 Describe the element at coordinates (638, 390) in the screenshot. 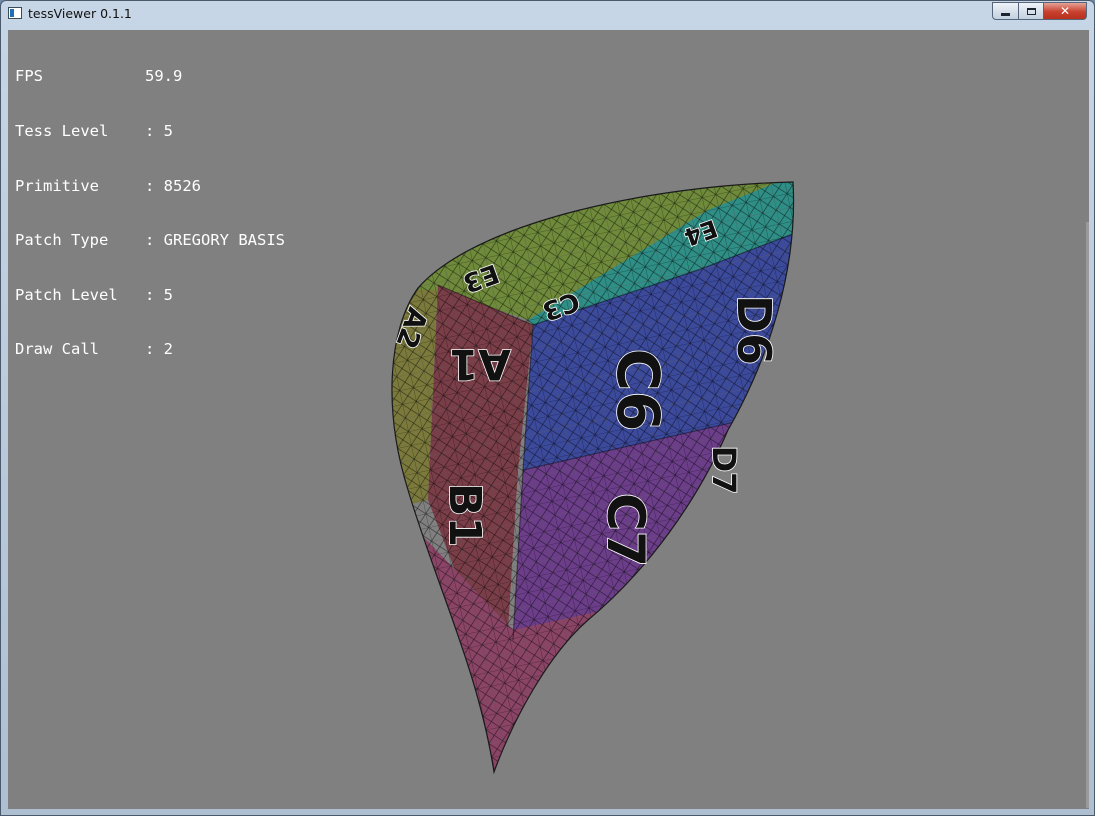

I see `patch-label-c6: C6` at that location.